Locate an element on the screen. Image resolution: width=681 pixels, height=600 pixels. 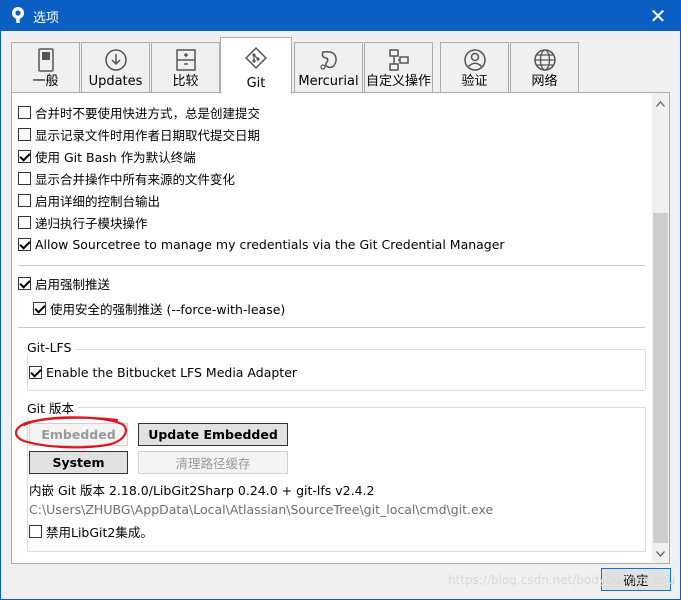
option-force-push: 启用强制推送 is located at coordinates (64, 283).